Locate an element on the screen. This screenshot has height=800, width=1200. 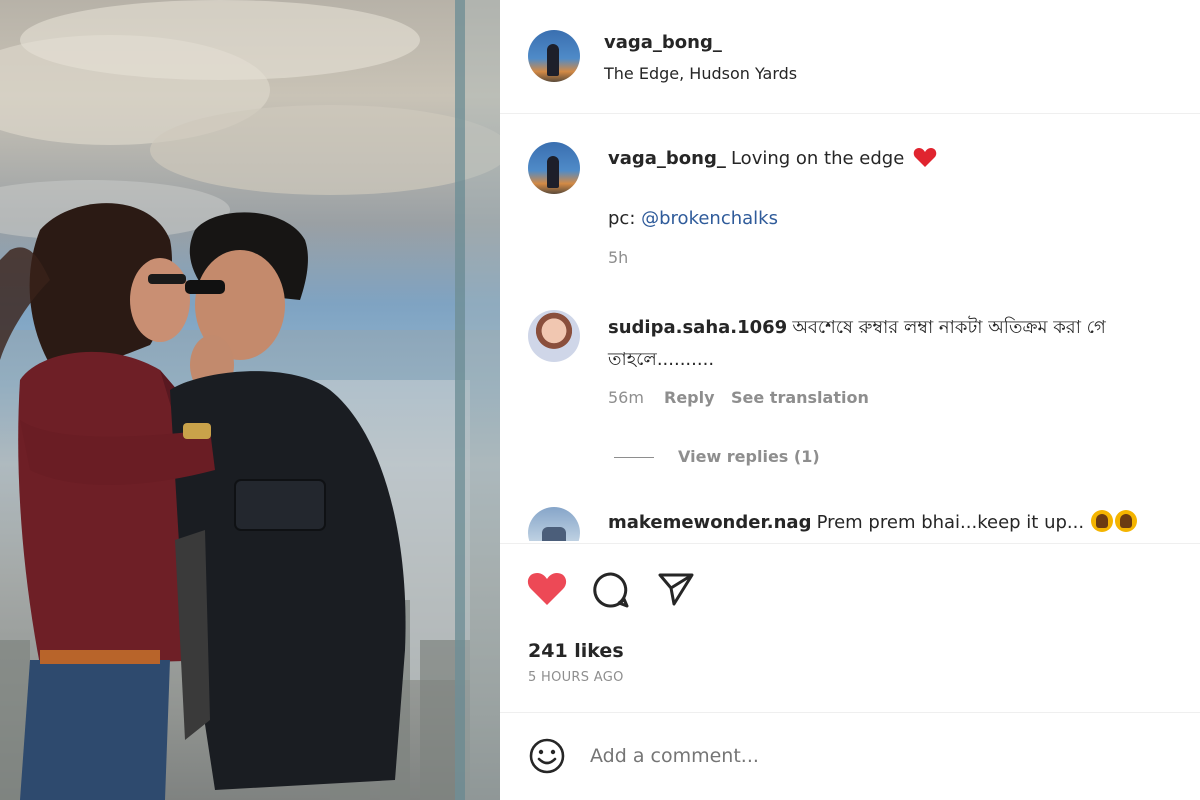
caption-line: vaga_bong_ Loving on the edge is located at coordinates (772, 157).